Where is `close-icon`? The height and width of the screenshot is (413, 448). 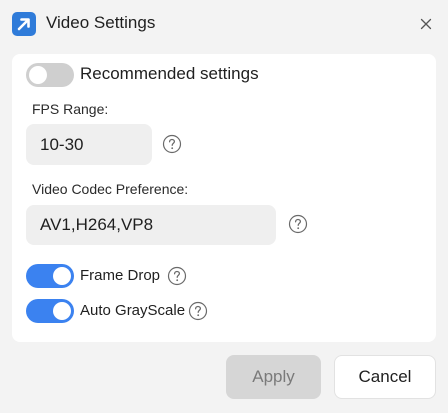 close-icon is located at coordinates (426, 24).